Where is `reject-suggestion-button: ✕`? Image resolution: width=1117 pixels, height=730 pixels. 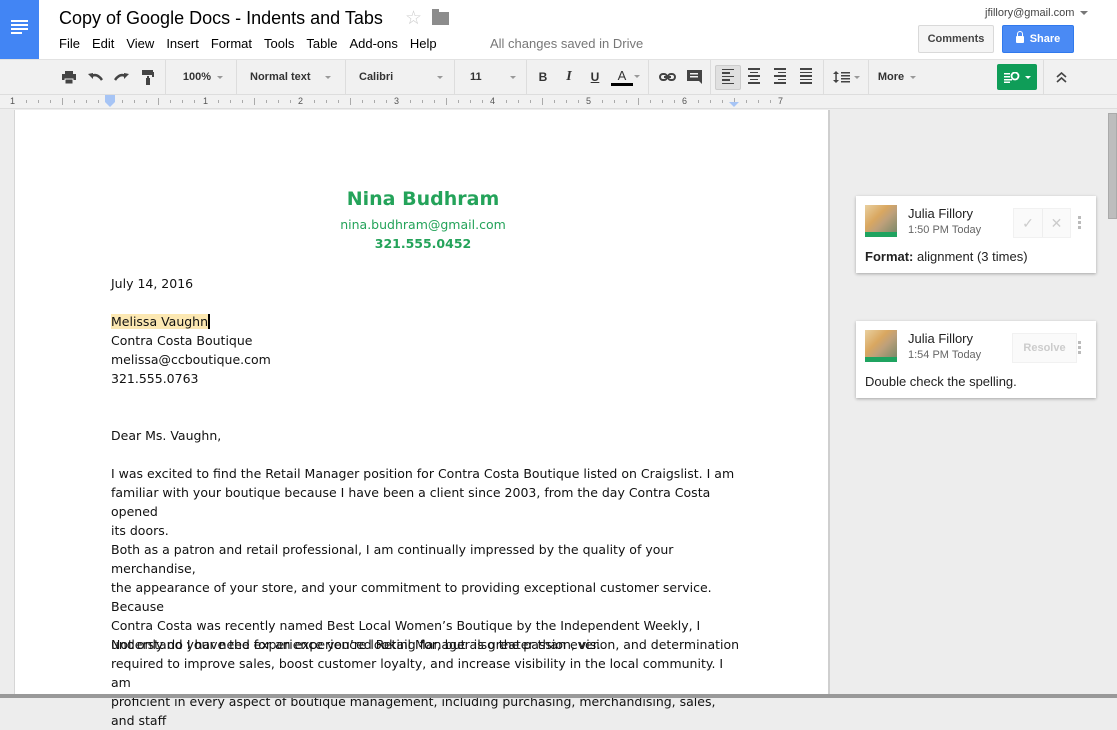
reject-suggestion-button: ✕ is located at coordinates (1056, 223).